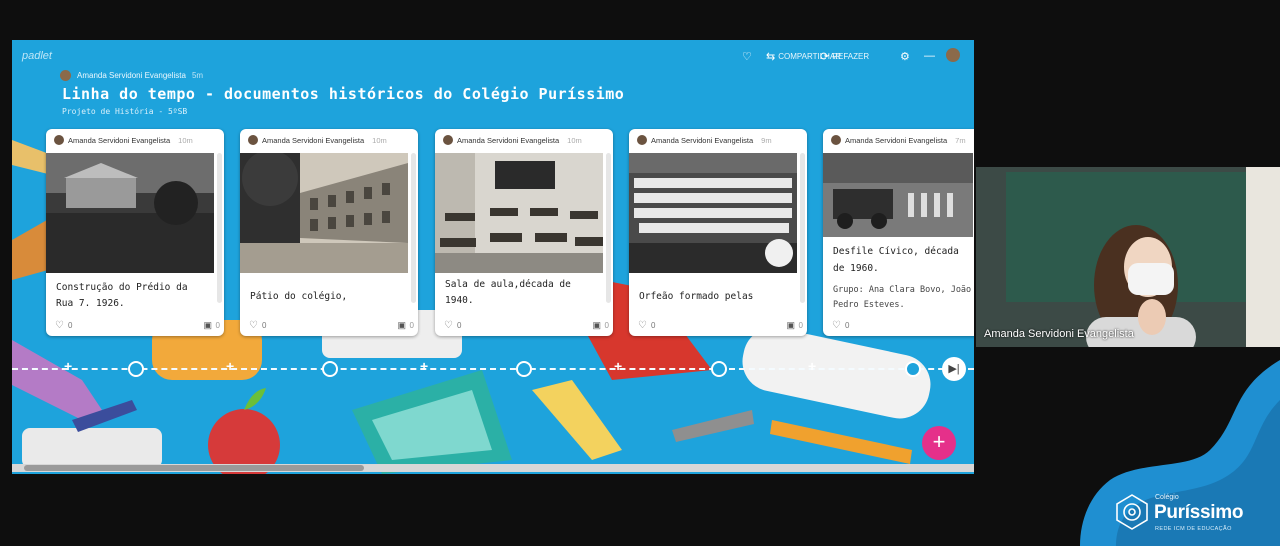 Image resolution: width=1280 pixels, height=546 pixels. I want to click on user-avatar, so click(953, 55).